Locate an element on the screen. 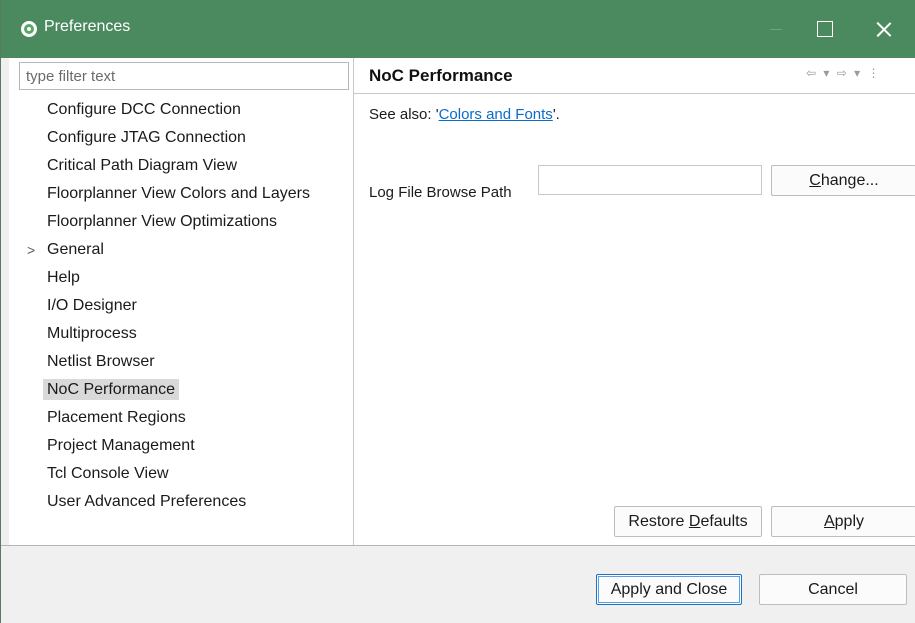 This screenshot has width=915, height=623. maximize-button is located at coordinates (824, 29).